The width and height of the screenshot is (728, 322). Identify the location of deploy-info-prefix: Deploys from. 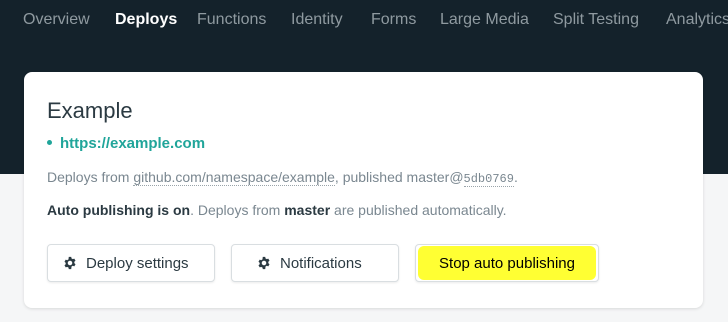
(90, 177).